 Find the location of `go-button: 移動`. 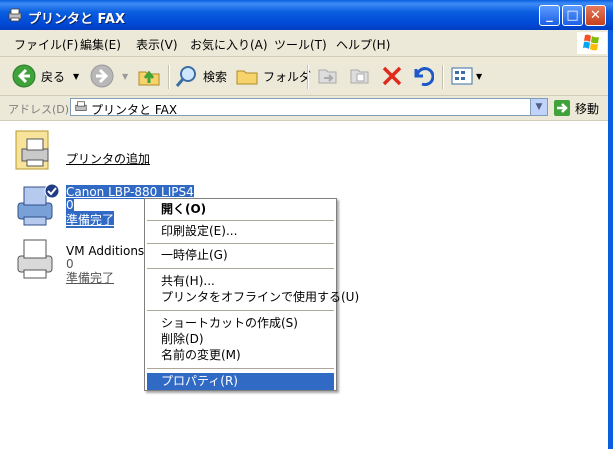

go-button: 移動 is located at coordinates (576, 108).